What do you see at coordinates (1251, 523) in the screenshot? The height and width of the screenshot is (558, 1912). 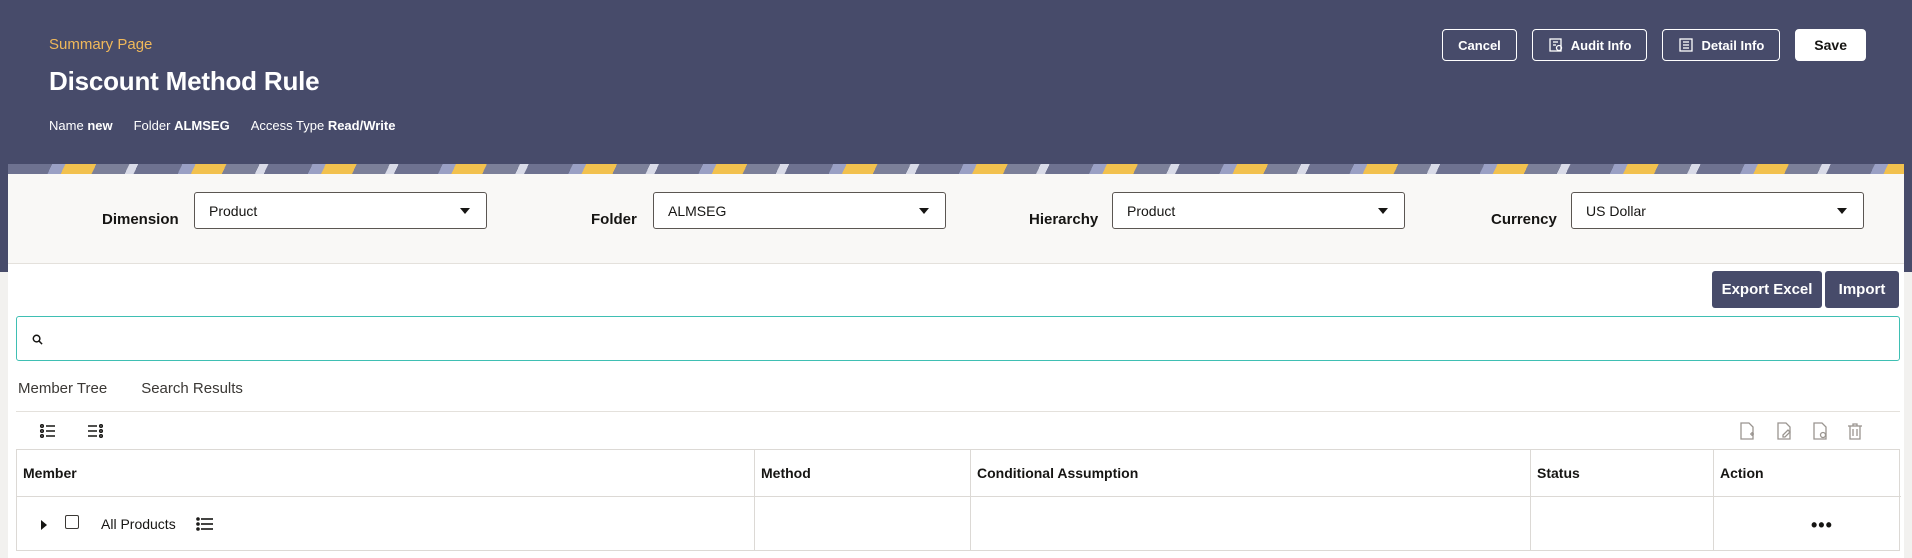 I see `conditional-cell` at bounding box center [1251, 523].